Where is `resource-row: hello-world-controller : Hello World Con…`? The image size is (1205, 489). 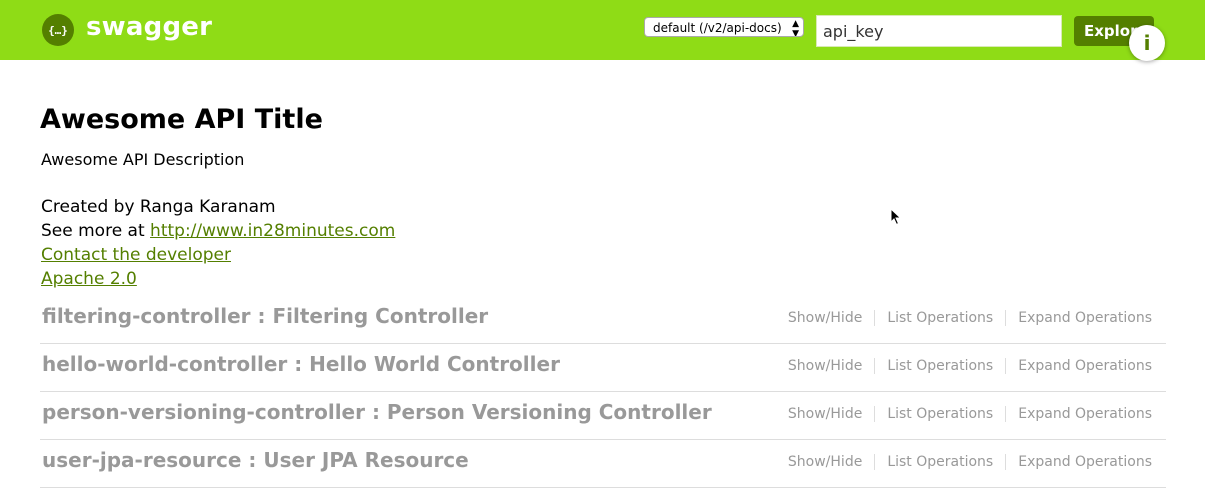 resource-row: hello-world-controller : Hello World Con… is located at coordinates (603, 368).